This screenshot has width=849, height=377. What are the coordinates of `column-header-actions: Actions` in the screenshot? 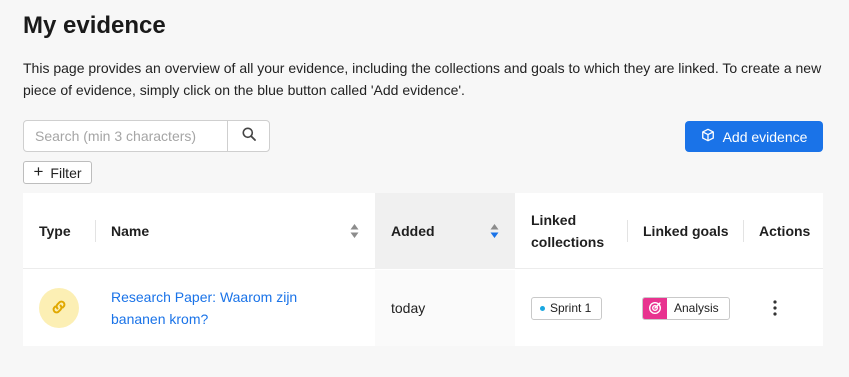 It's located at (783, 231).